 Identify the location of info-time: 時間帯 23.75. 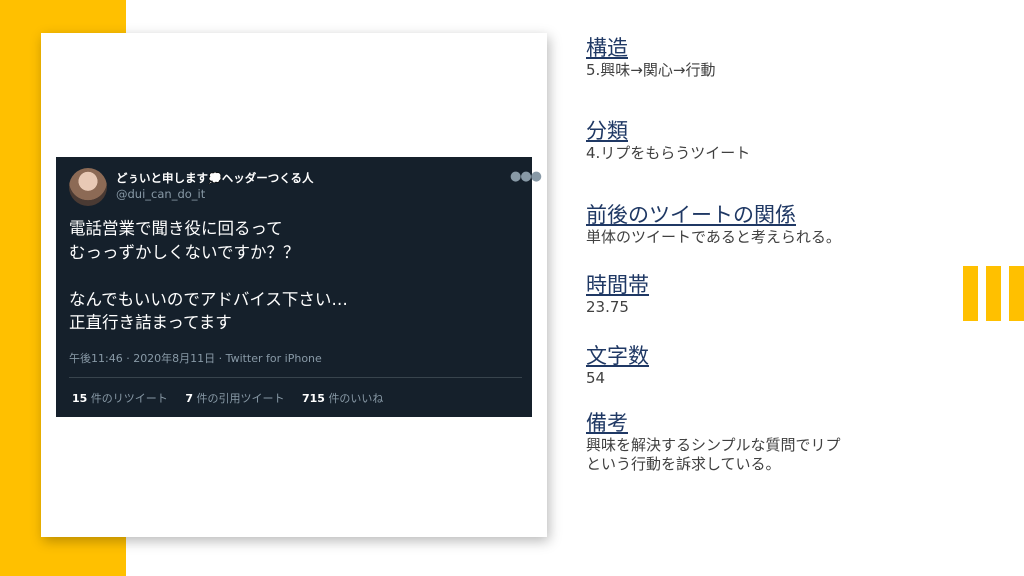
(766, 294).